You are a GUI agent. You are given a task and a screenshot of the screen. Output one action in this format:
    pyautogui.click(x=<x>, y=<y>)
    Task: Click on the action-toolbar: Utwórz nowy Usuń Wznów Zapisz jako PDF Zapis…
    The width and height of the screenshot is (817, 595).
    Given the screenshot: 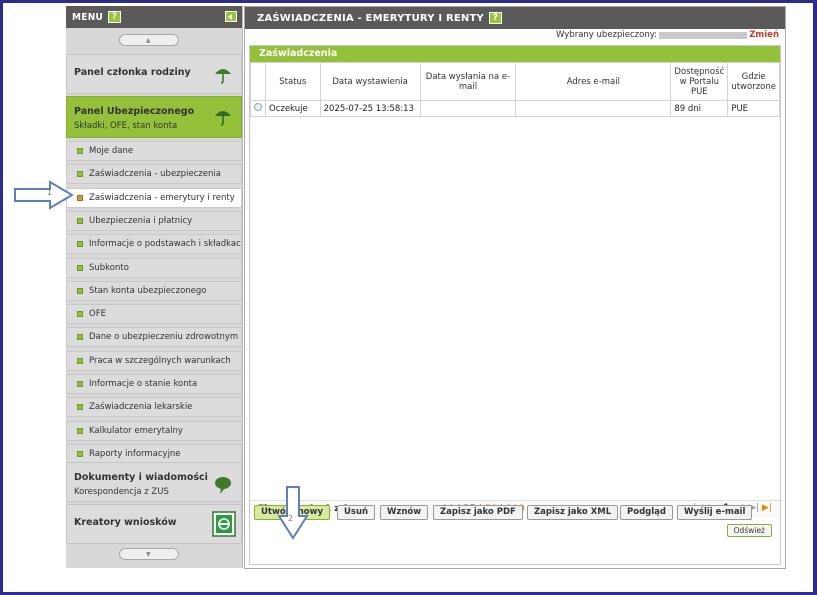 What is the action you would take?
    pyautogui.click(x=514, y=516)
    